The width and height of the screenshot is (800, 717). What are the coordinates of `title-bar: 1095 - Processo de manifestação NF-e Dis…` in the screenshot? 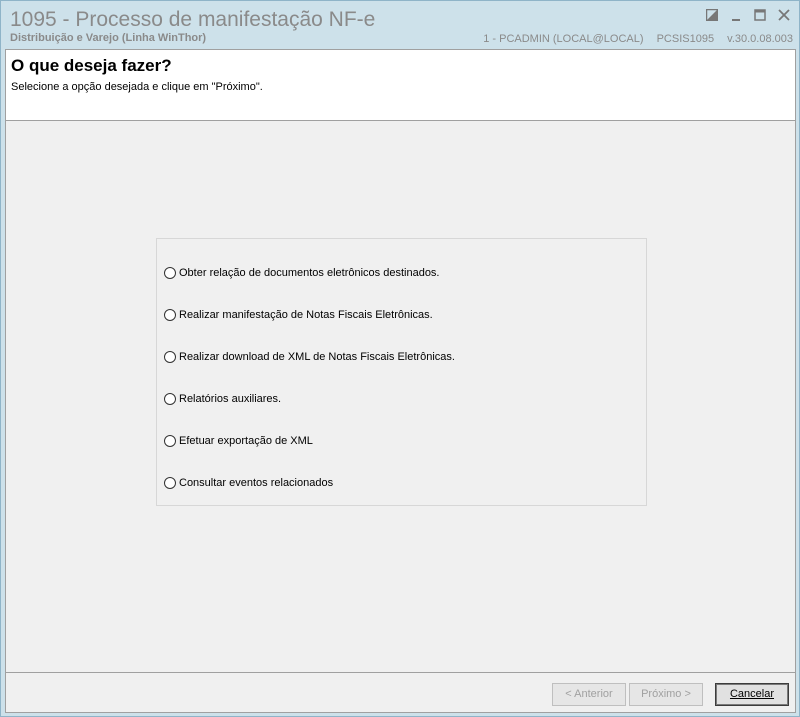 It's located at (400, 25).